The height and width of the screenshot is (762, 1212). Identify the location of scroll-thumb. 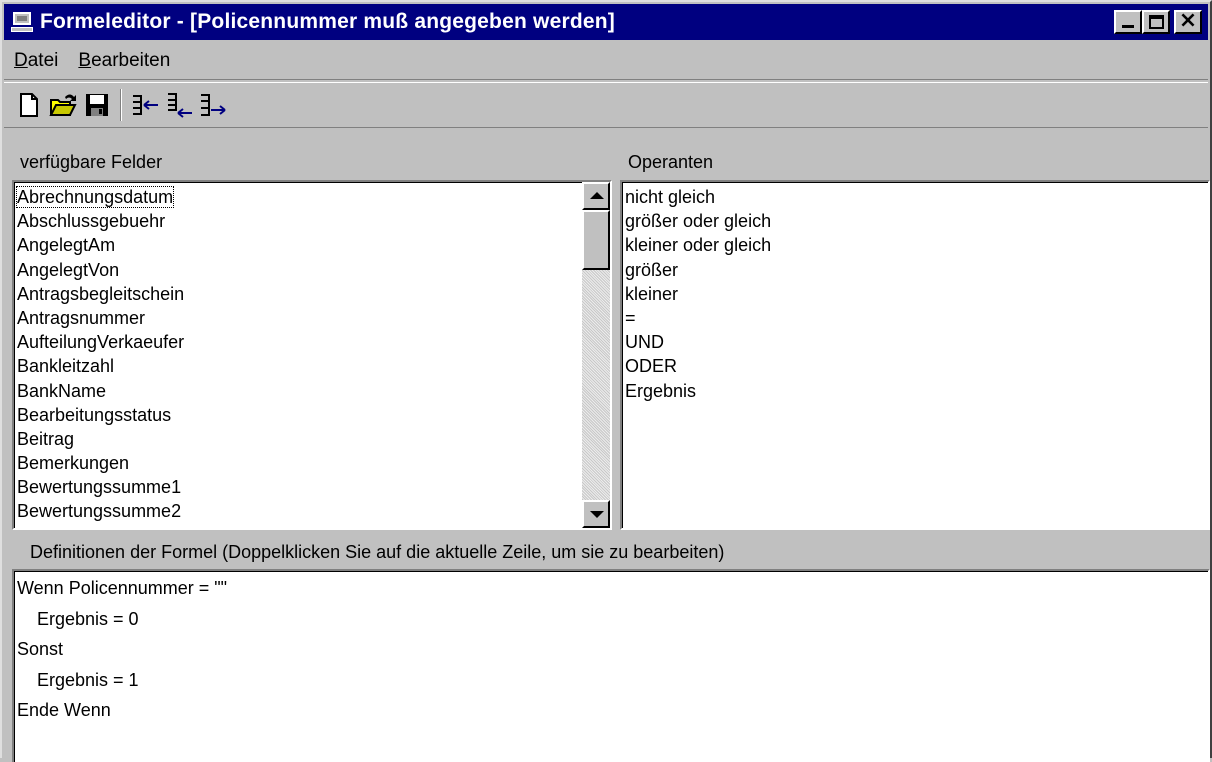
(596, 240).